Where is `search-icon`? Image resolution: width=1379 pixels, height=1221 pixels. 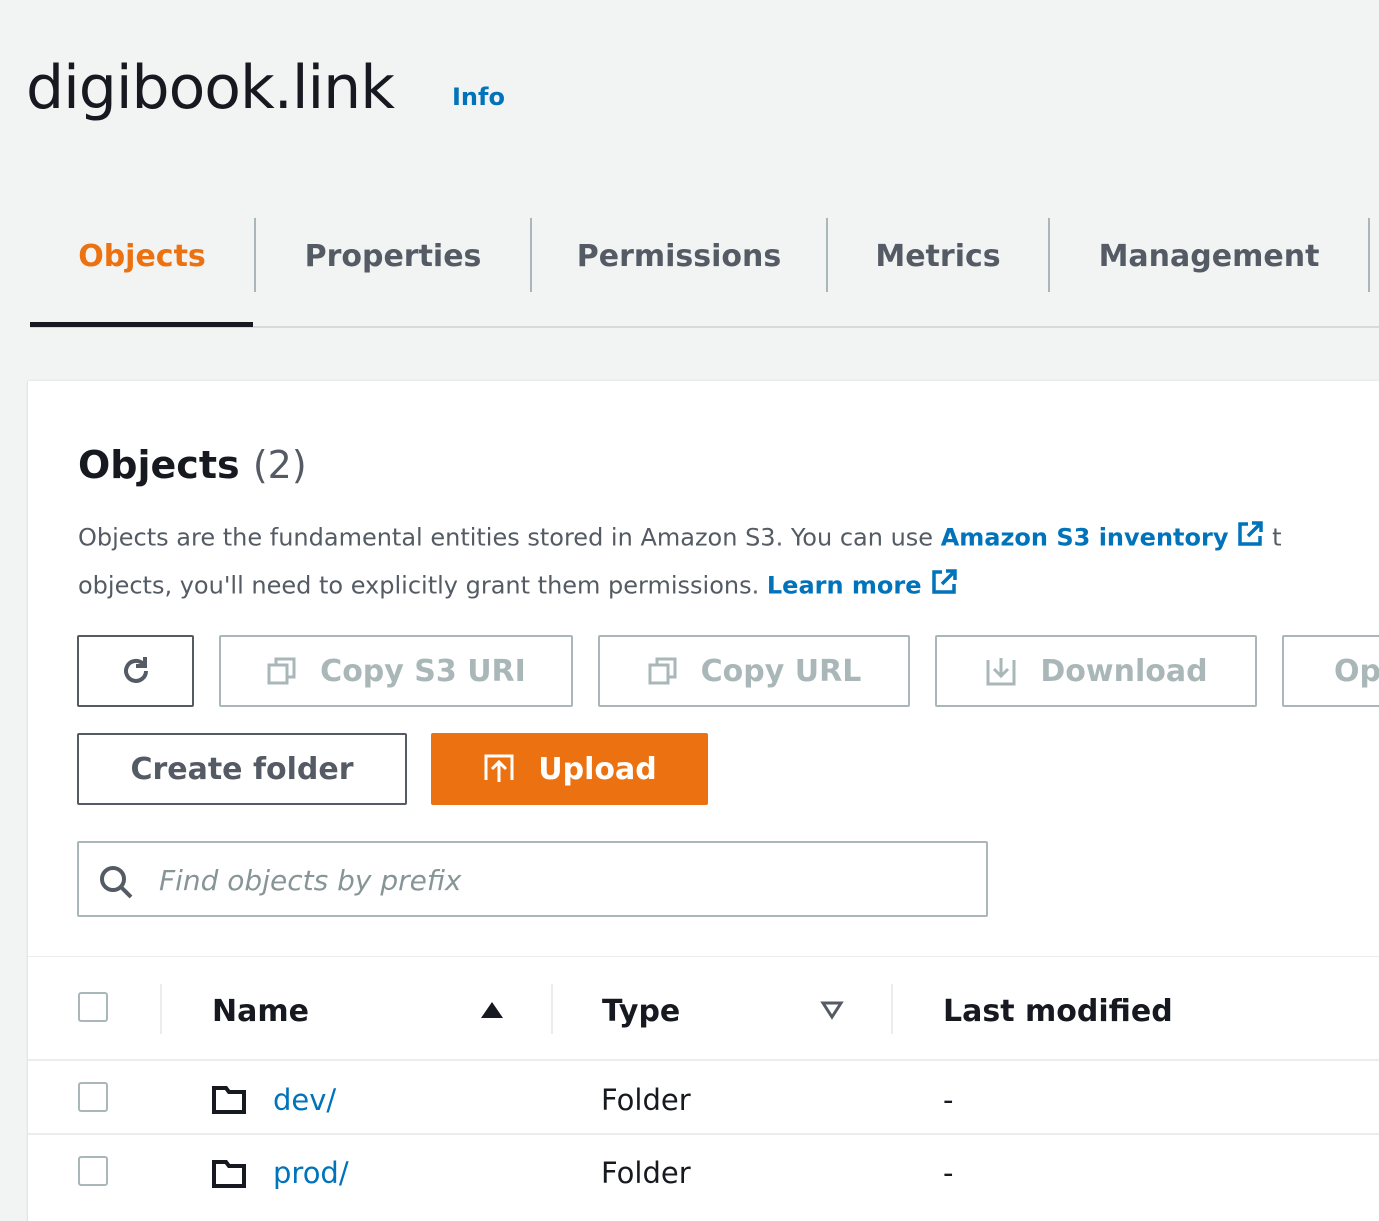
search-icon is located at coordinates (116, 882).